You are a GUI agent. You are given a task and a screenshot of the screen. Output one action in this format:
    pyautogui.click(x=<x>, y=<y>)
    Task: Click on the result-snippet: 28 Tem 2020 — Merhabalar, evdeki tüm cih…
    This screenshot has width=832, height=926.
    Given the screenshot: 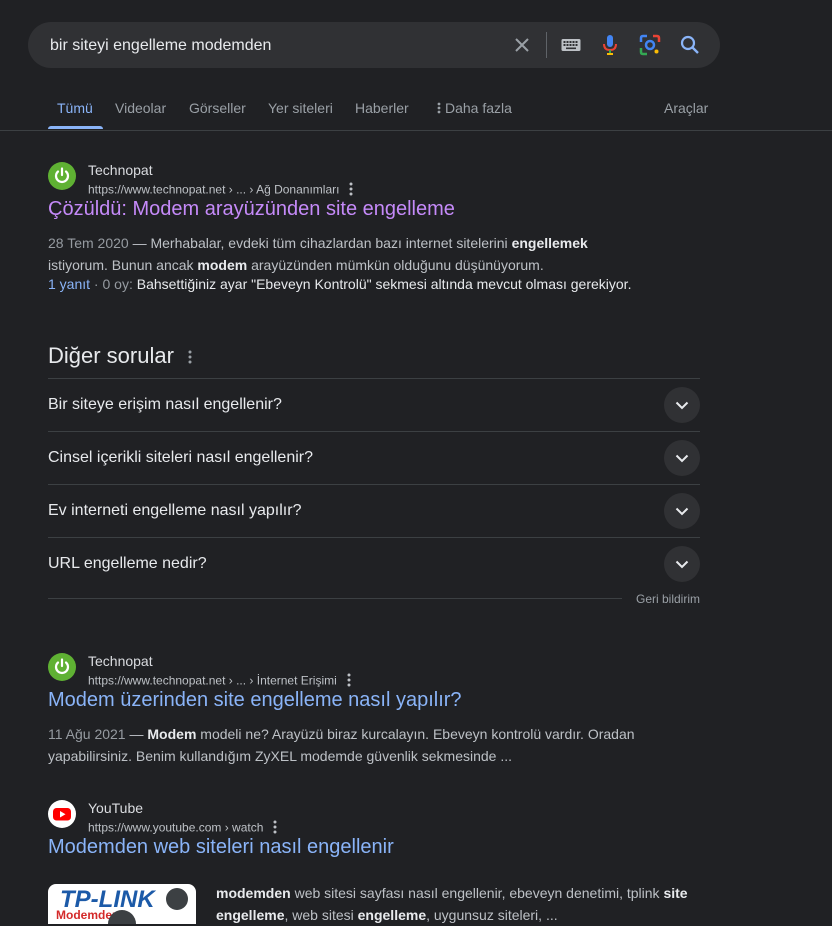 What is the action you would take?
    pyautogui.click(x=318, y=254)
    